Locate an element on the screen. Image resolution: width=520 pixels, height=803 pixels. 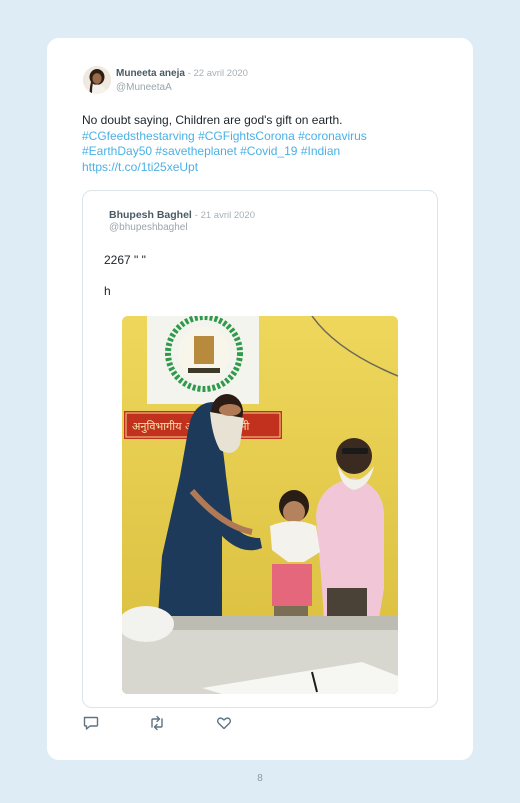
quoted-tweet-date: 21 avril 2020 is located at coordinates (228, 215).